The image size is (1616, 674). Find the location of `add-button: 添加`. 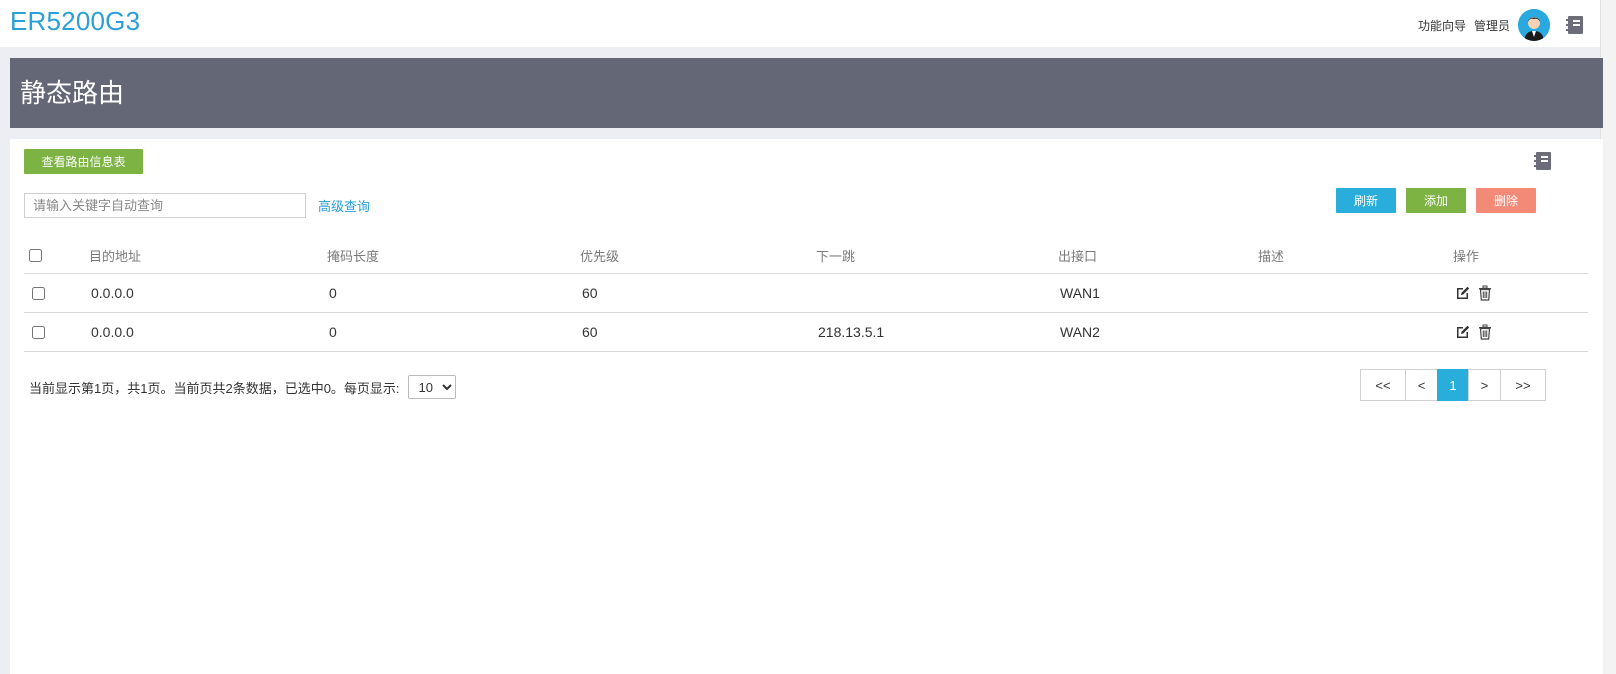

add-button: 添加 is located at coordinates (1436, 200).